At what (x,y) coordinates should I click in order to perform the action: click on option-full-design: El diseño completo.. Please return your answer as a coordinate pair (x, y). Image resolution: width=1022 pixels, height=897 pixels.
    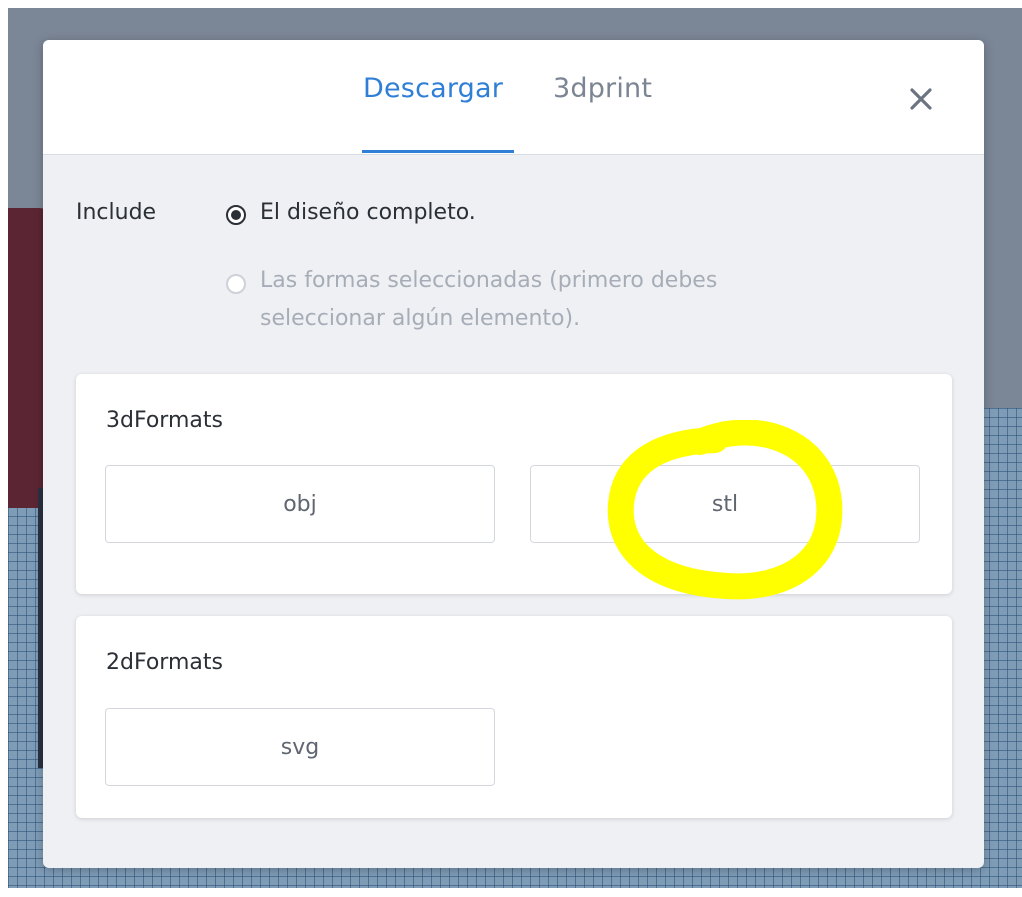
    Looking at the image, I should click on (351, 212).